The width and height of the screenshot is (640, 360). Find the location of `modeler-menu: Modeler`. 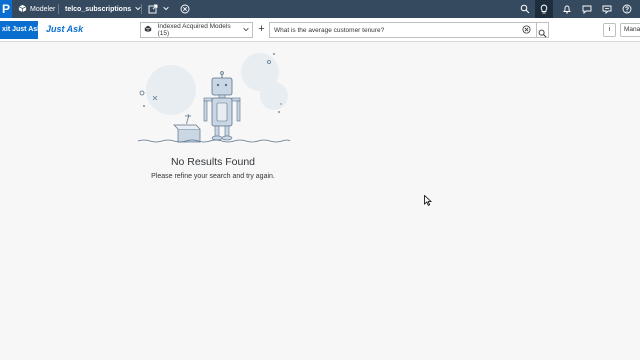

modeler-menu: Modeler is located at coordinates (36, 9).